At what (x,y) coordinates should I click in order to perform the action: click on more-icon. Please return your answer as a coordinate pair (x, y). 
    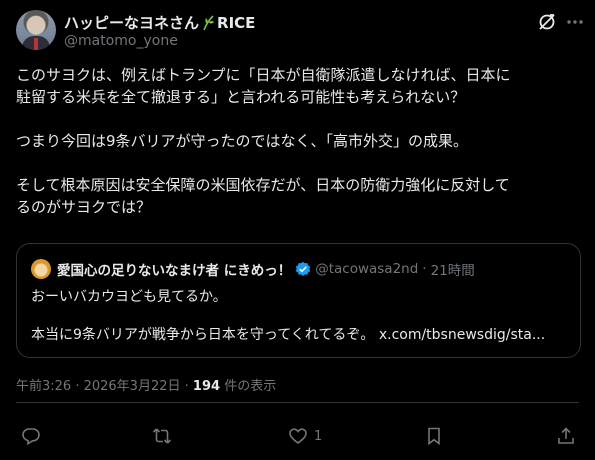
    Looking at the image, I should click on (575, 22).